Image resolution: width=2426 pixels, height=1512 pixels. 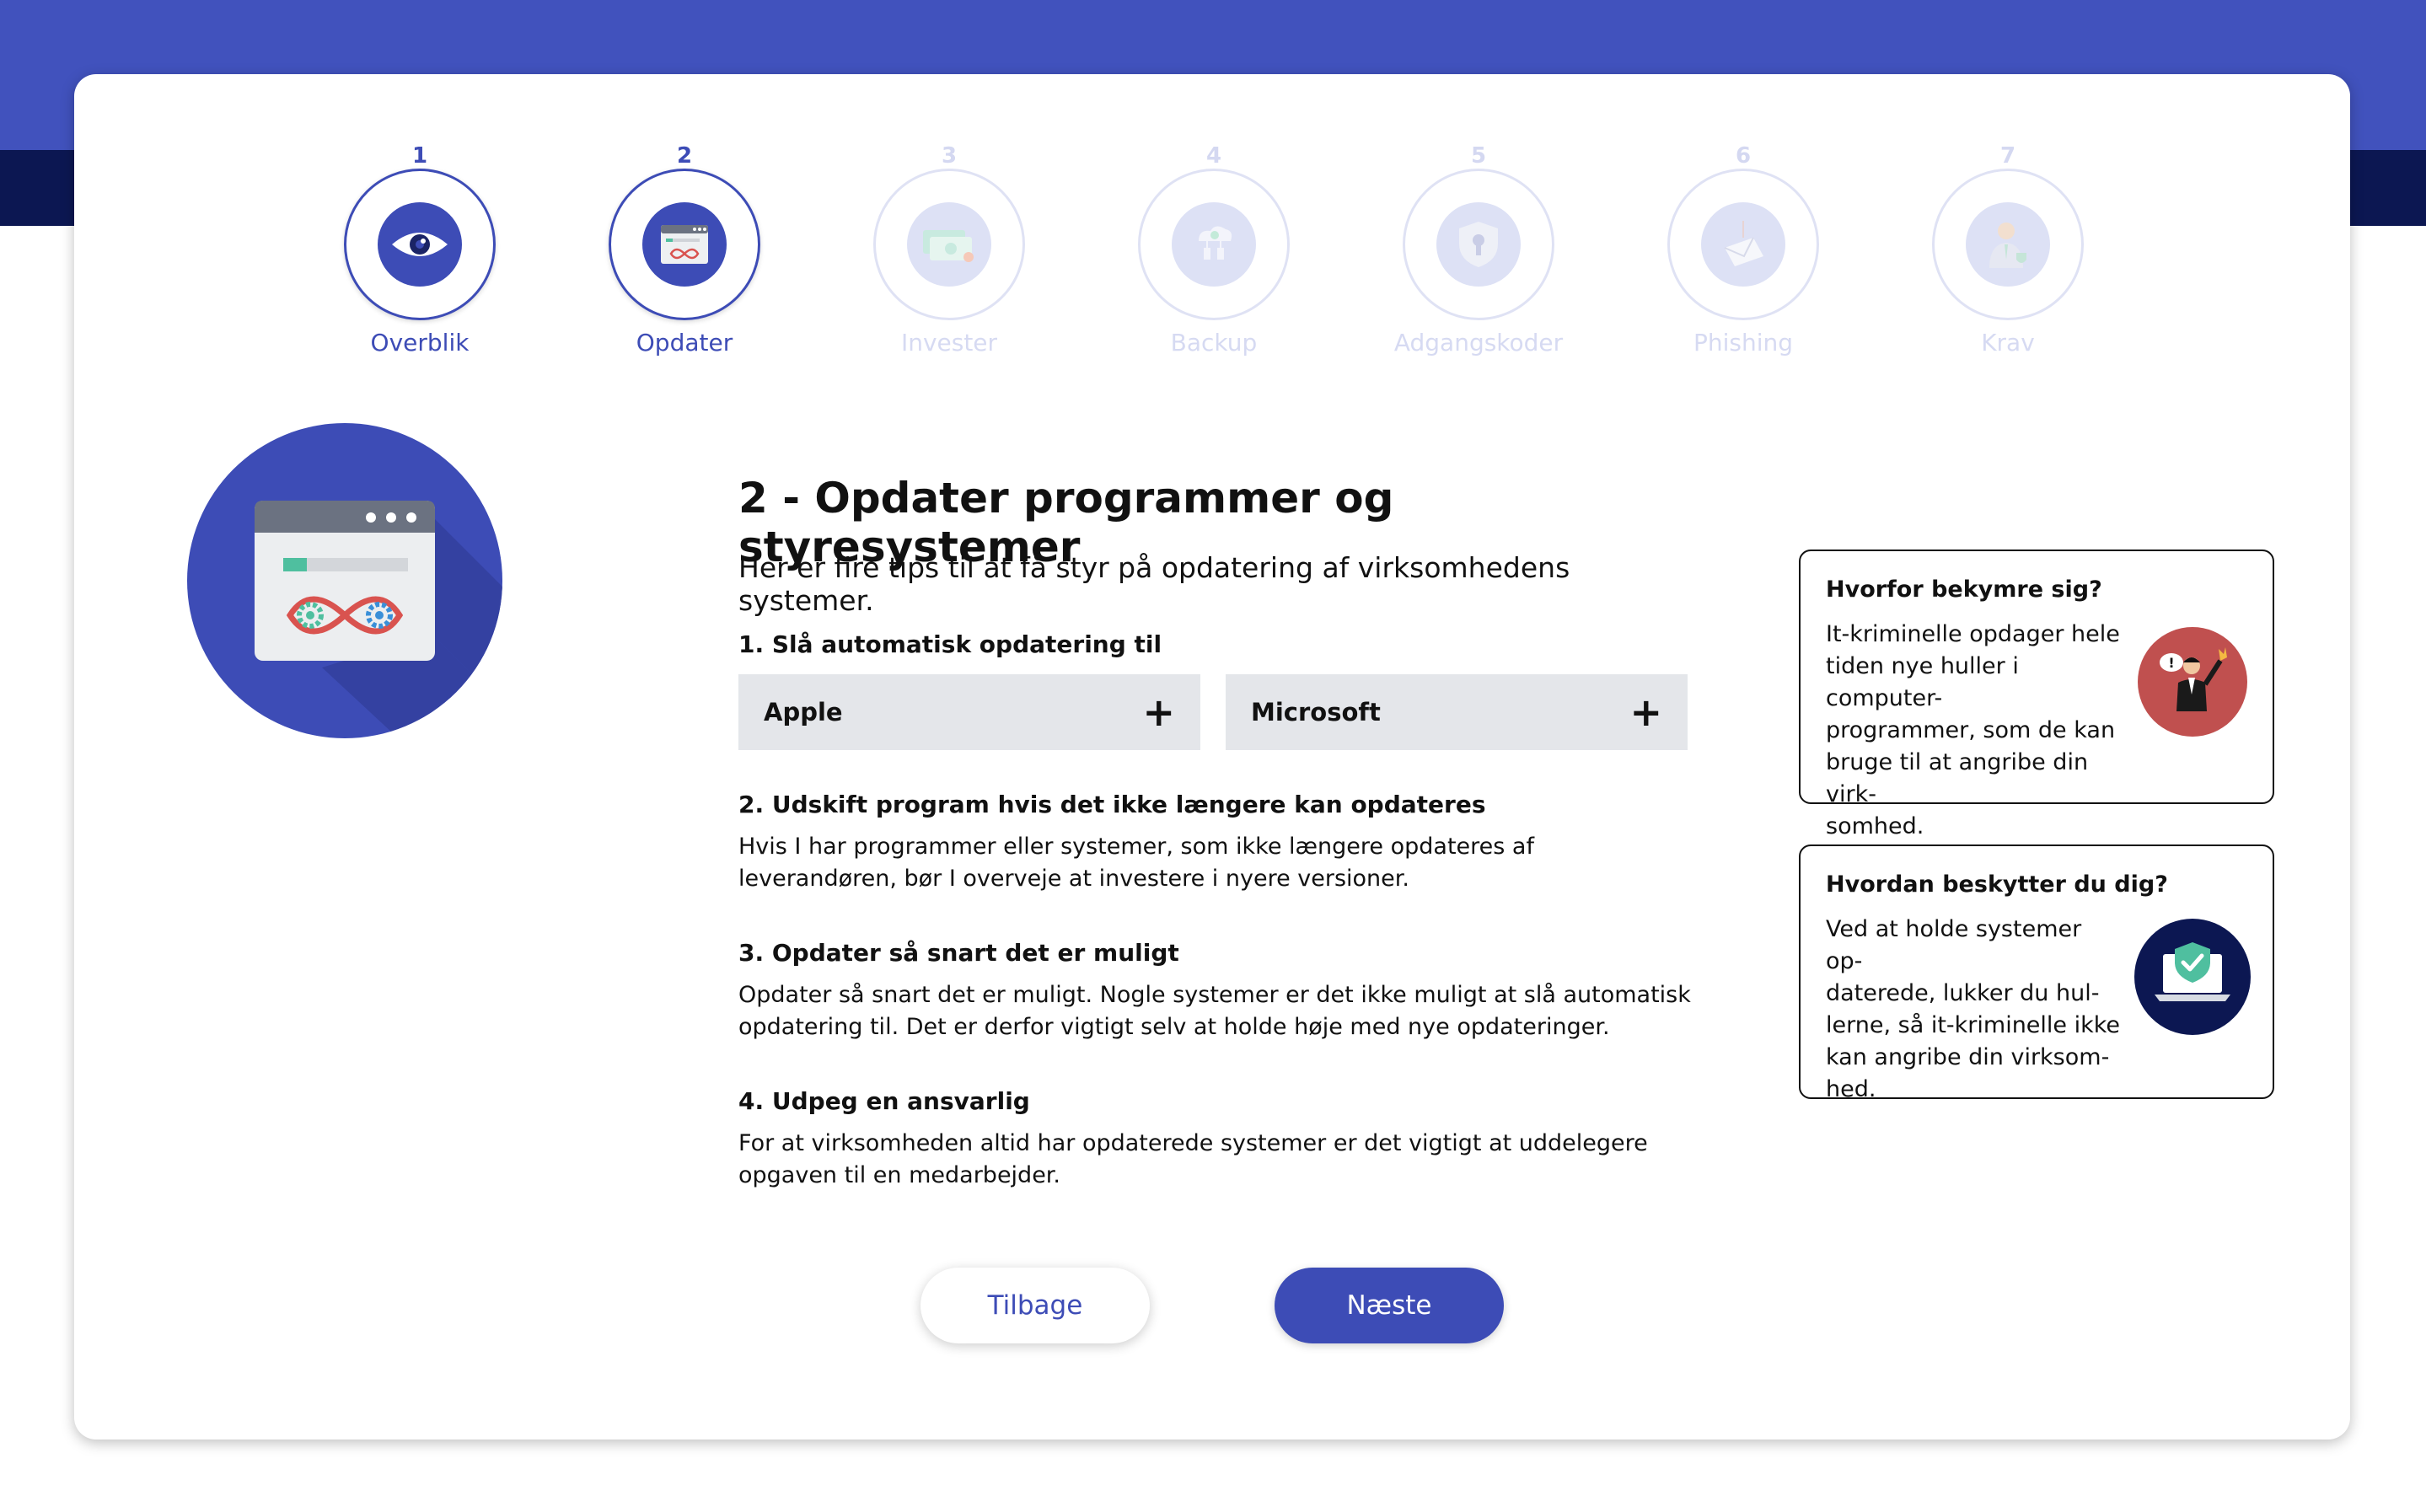 I want to click on step-label: Invester, so click(x=949, y=343).